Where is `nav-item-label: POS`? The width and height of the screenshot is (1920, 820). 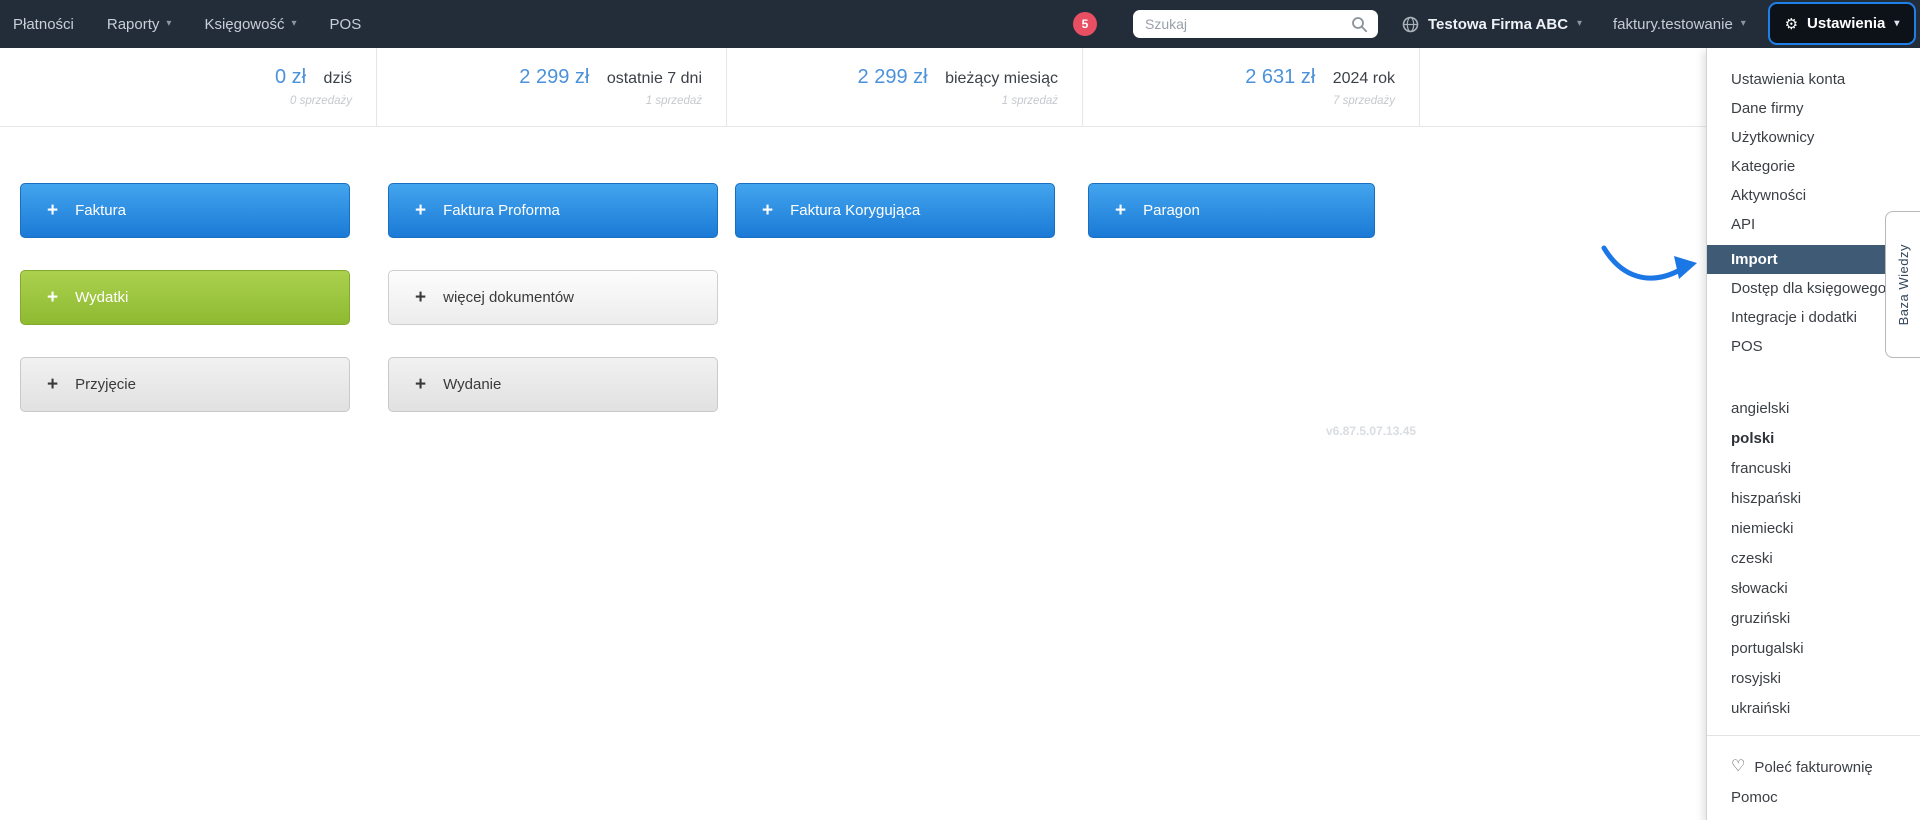 nav-item-label: POS is located at coordinates (345, 24).